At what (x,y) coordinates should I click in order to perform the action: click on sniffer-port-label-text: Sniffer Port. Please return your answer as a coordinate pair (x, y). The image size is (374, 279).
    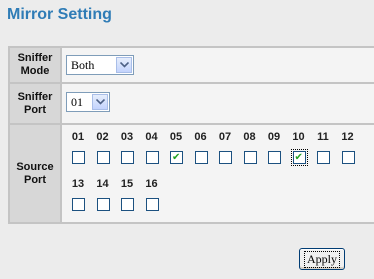
    Looking at the image, I should click on (35, 103).